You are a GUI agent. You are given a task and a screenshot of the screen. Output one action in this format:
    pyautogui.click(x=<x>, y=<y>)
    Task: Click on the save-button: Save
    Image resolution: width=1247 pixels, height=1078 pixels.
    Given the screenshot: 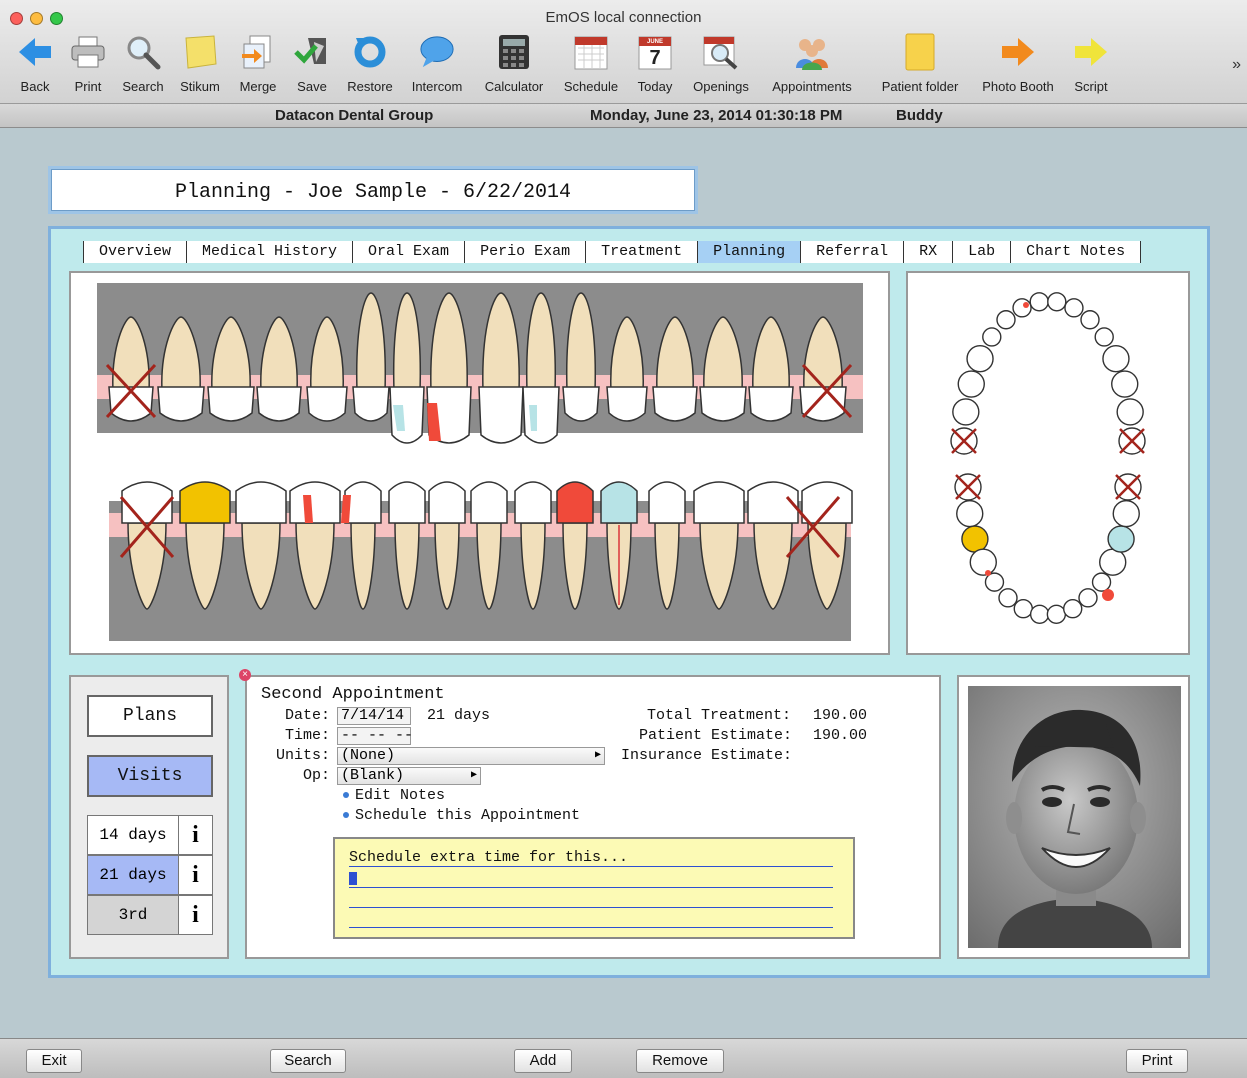 What is the action you would take?
    pyautogui.click(x=312, y=64)
    